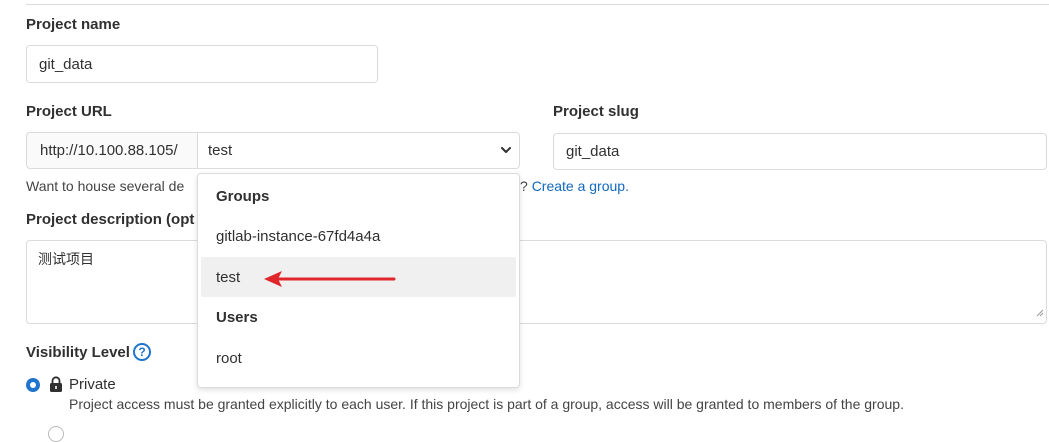 This screenshot has width=1049, height=442. Describe the element at coordinates (142, 352) in the screenshot. I see `question-circle-icon: ?` at that location.